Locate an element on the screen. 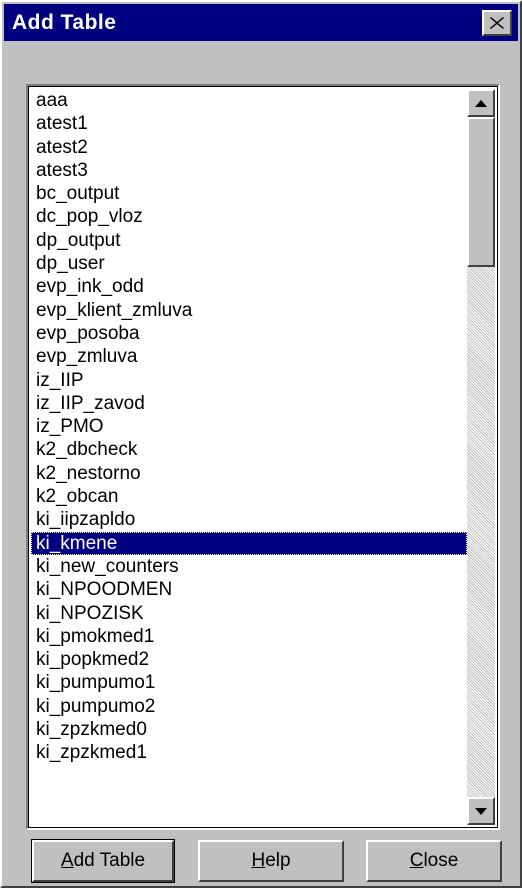  window-title: Add Table is located at coordinates (64, 22).